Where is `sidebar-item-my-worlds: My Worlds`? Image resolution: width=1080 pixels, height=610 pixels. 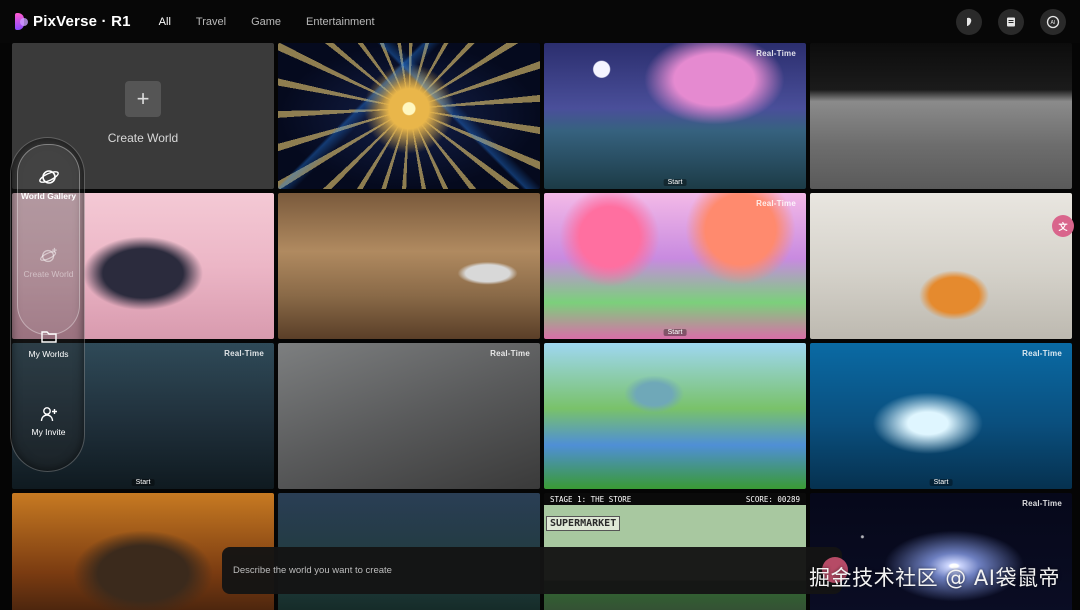
sidebar-item-my-worlds: My Worlds is located at coordinates (48, 342).